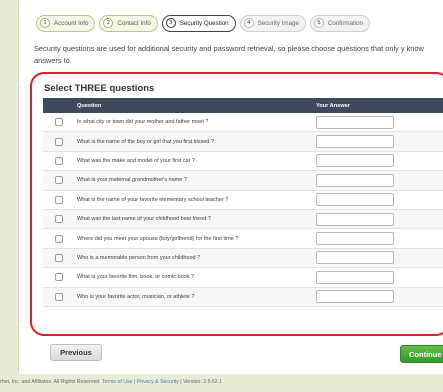  I want to click on step-security-question: 3 Security Question, so click(198, 23).